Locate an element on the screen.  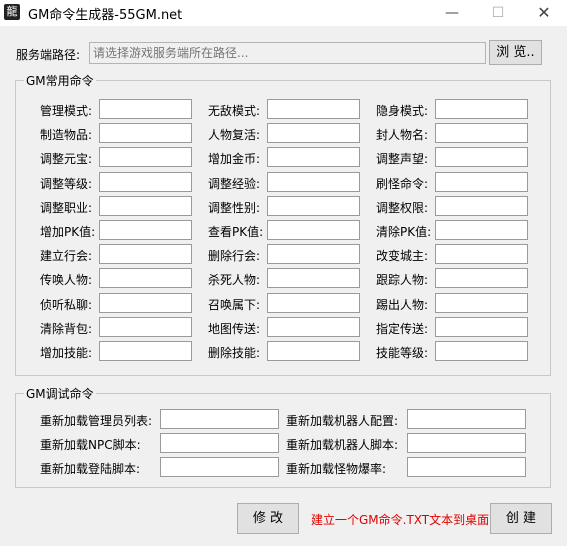
debug-command-label: 重新加载机器人配置: is located at coordinates (342, 421).